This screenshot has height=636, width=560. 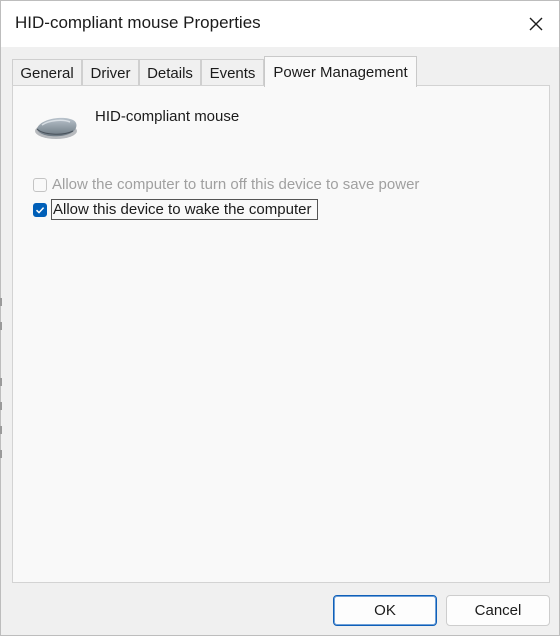 I want to click on tab-driver: Driver, so click(x=110, y=72).